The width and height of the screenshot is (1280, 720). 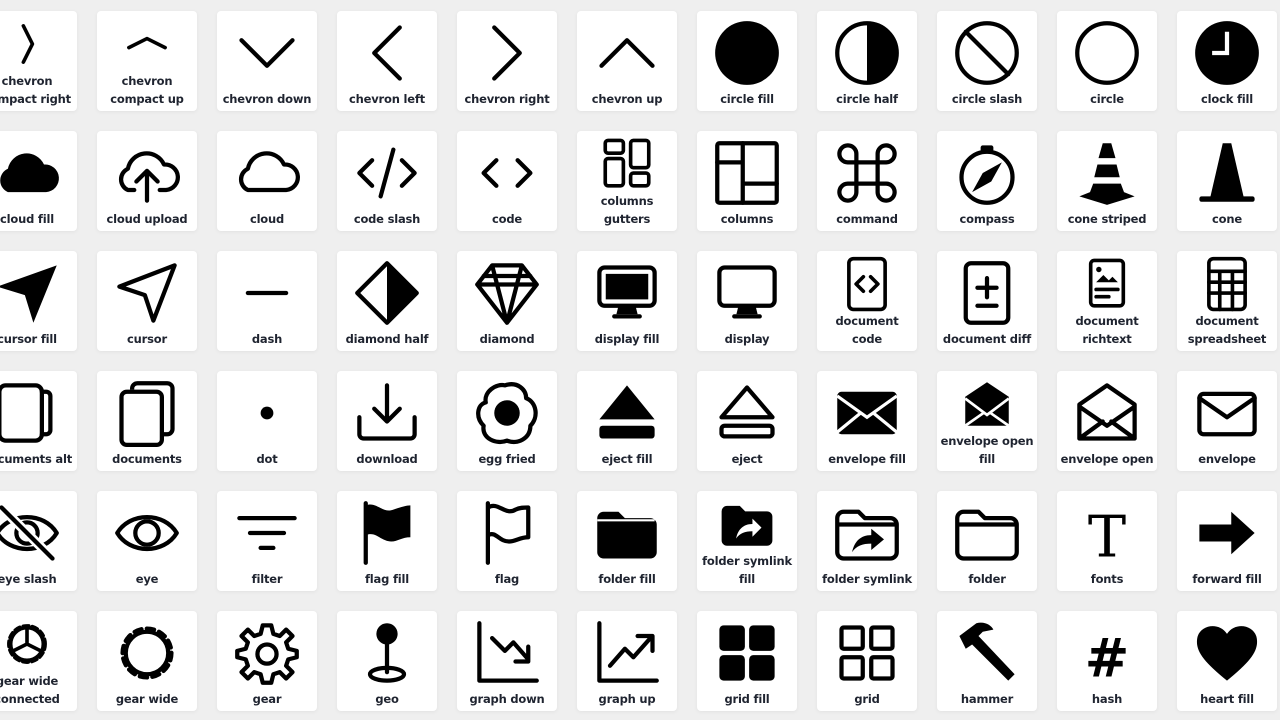 What do you see at coordinates (627, 181) in the screenshot?
I see `icon-card-columns-gutters: columns gutters` at bounding box center [627, 181].